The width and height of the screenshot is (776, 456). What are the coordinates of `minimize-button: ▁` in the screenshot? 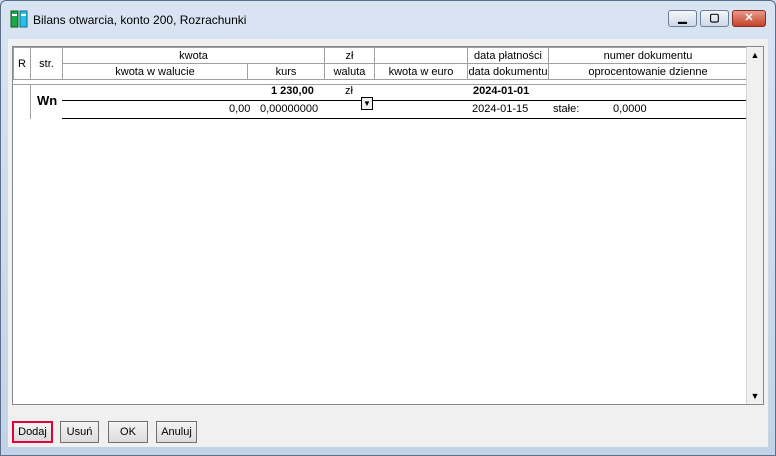 It's located at (682, 18).